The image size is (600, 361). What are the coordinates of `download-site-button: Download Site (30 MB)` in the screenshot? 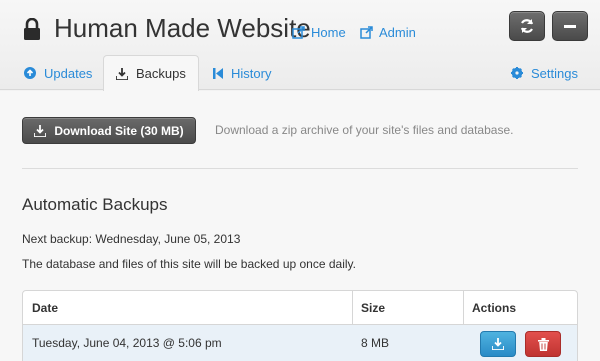 It's located at (109, 130).